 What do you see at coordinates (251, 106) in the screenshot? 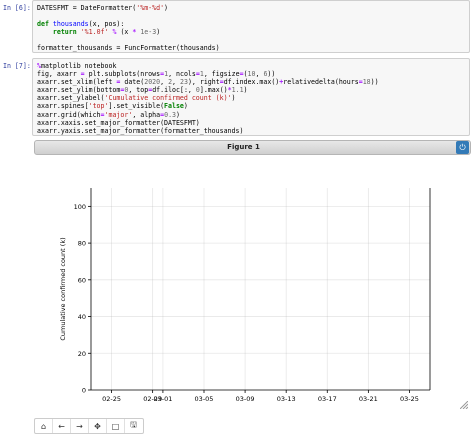
I see `code-line: axarr.spines['top'].set_visible(False)` at bounding box center [251, 106].